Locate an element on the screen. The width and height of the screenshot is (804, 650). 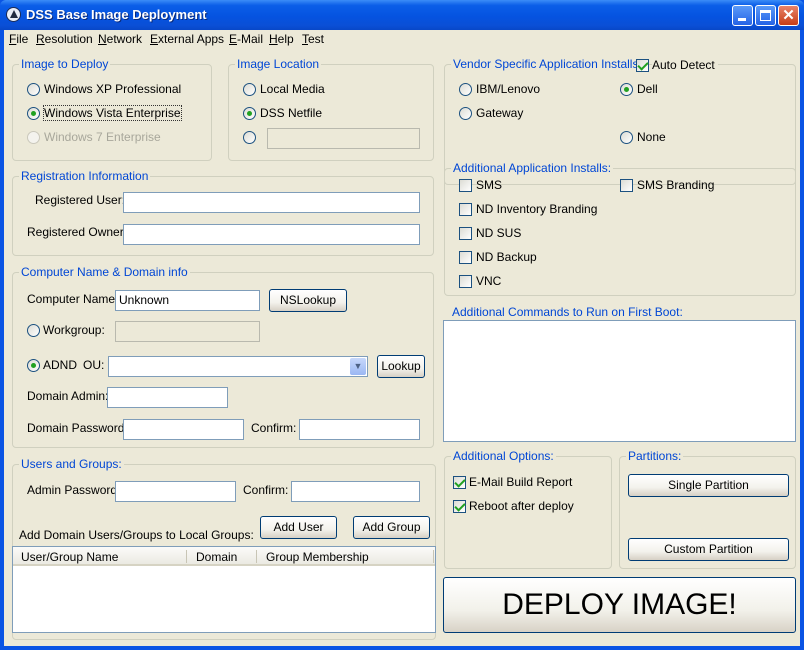
group-title: Registration Information is located at coordinates (85, 176).